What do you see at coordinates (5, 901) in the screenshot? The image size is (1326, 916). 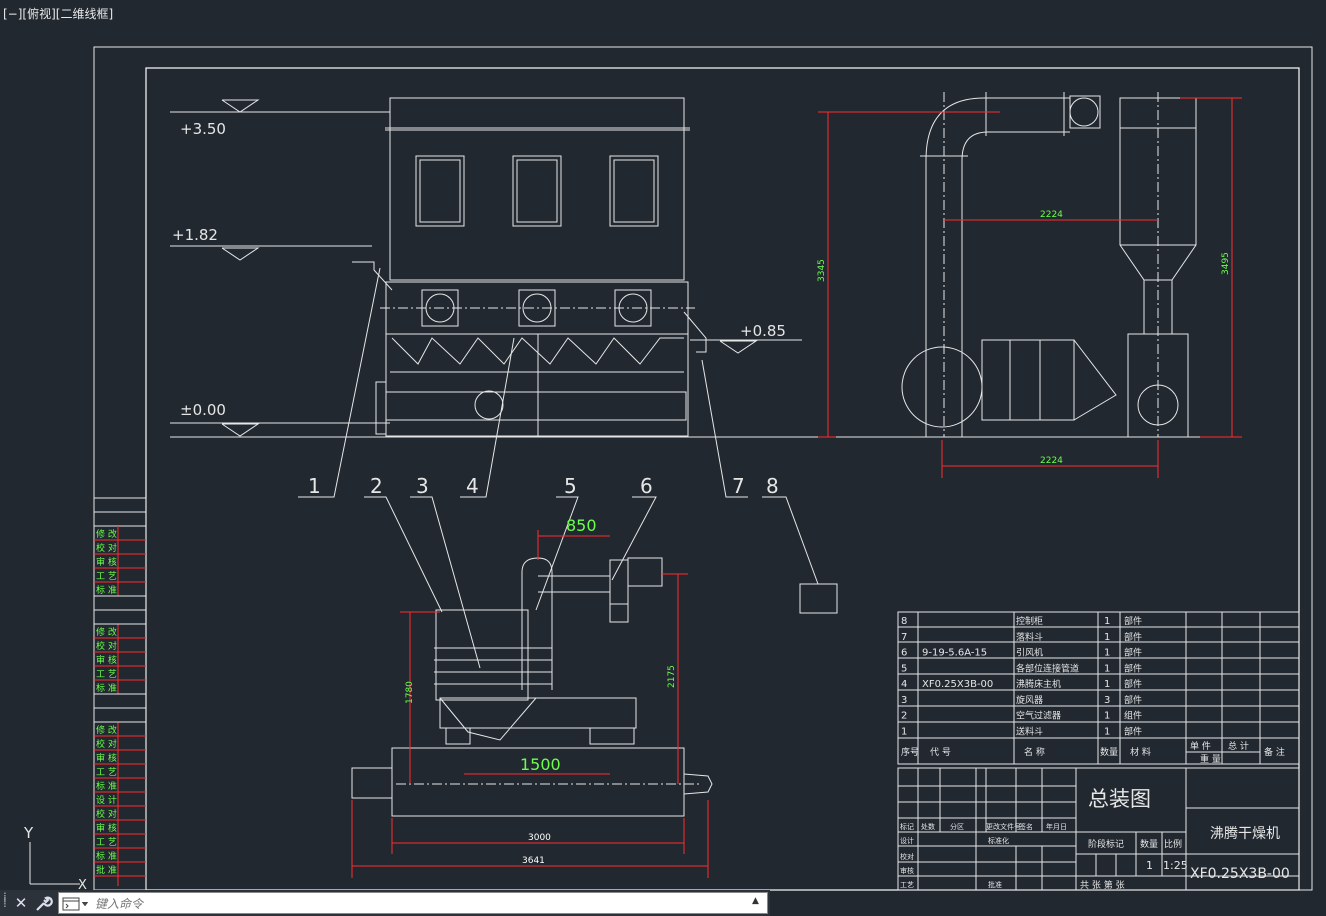 I see `drag-handle-icon: ⁞ ⁞` at bounding box center [5, 901].